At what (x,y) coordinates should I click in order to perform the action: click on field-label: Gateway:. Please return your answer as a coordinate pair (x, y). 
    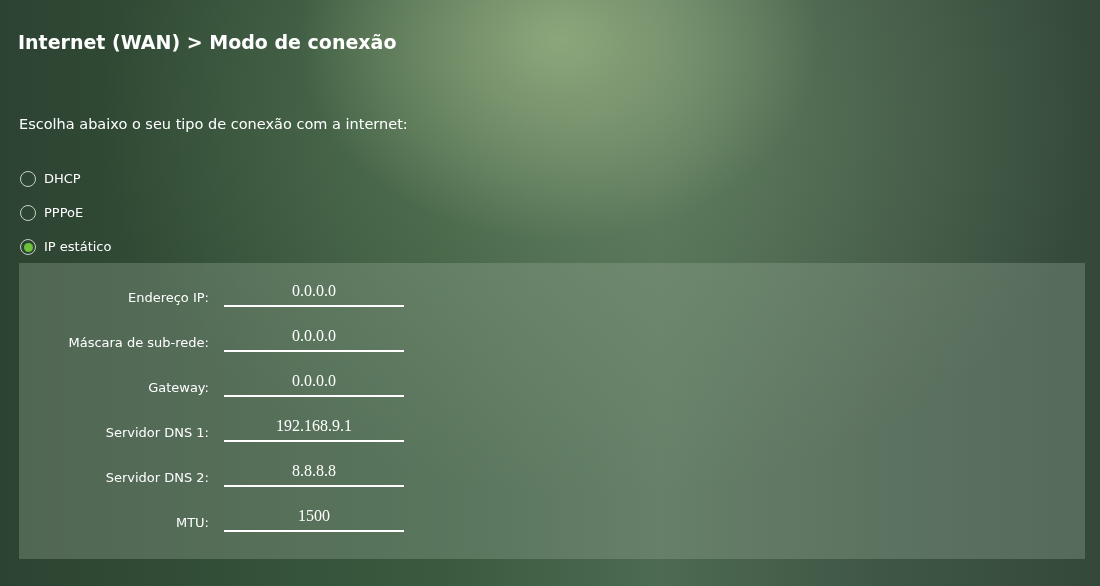
    Looking at the image, I should click on (178, 388).